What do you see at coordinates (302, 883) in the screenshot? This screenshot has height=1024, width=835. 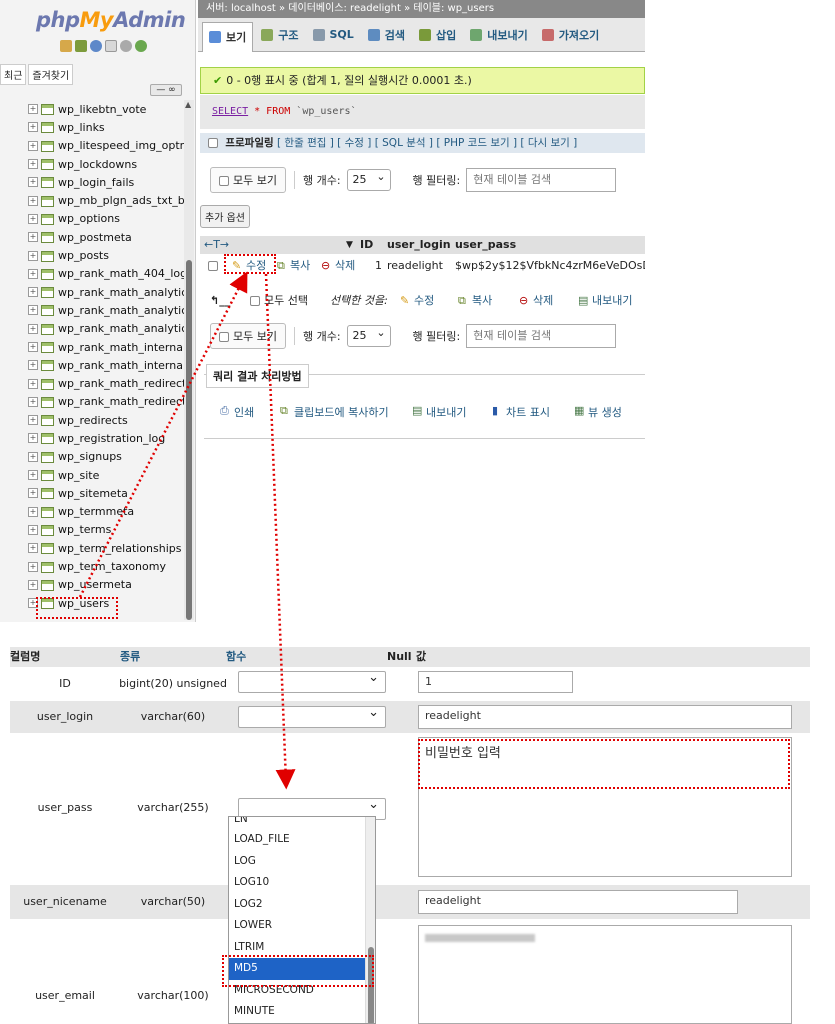 I see `function-option: LOG10` at bounding box center [302, 883].